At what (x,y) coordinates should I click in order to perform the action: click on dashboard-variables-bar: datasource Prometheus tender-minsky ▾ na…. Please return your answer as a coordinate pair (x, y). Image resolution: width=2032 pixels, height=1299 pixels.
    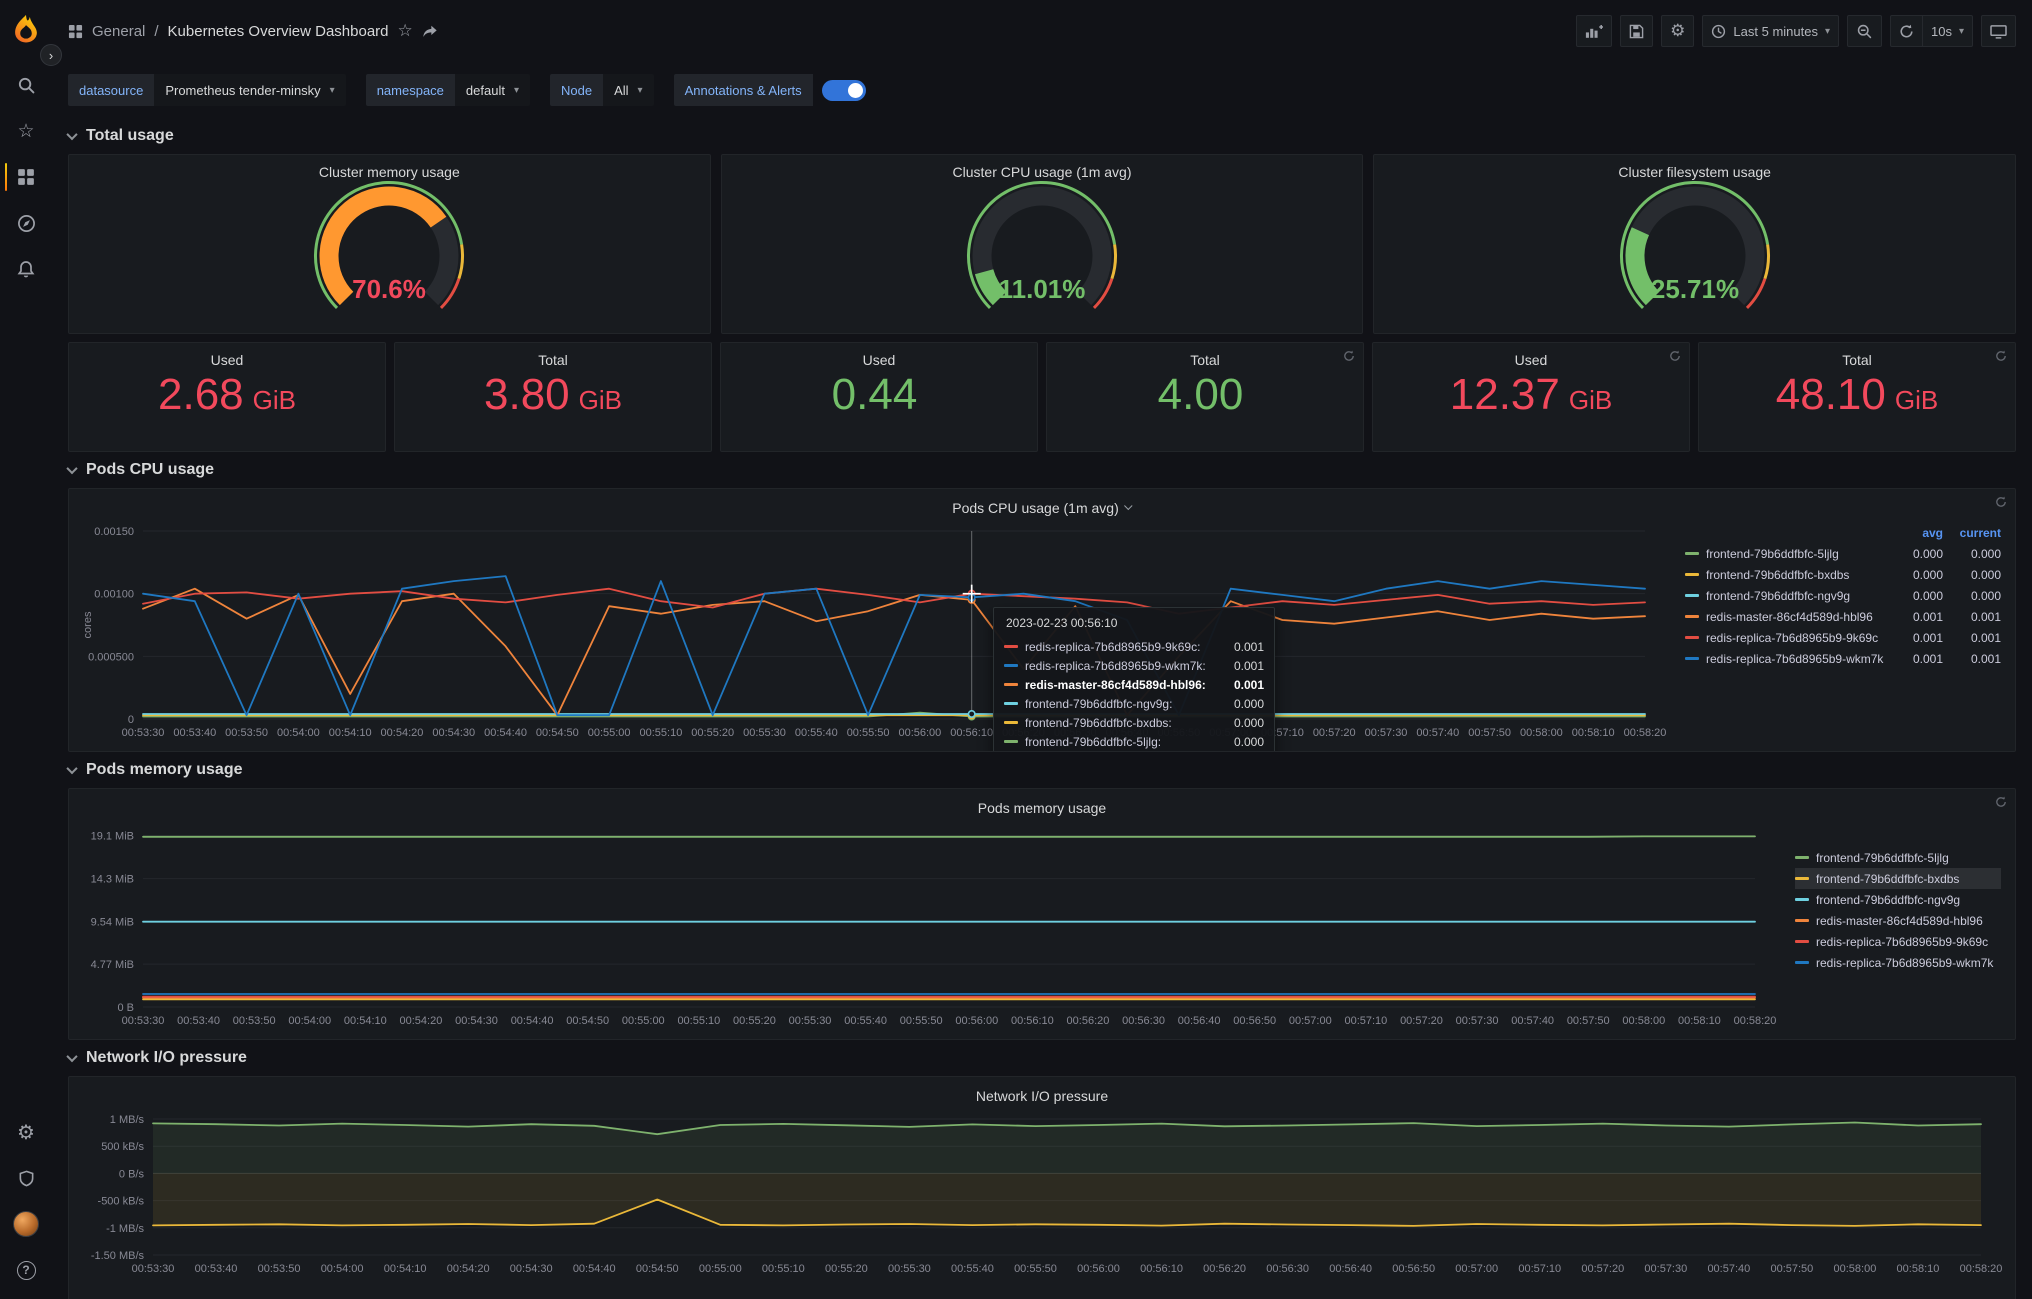
    Looking at the image, I should click on (1042, 90).